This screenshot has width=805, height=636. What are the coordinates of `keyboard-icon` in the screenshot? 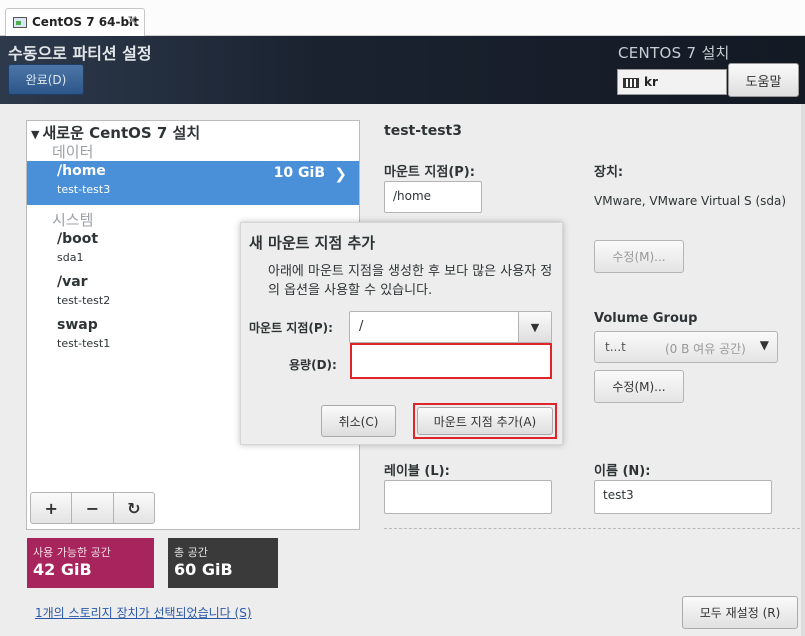 It's located at (631, 83).